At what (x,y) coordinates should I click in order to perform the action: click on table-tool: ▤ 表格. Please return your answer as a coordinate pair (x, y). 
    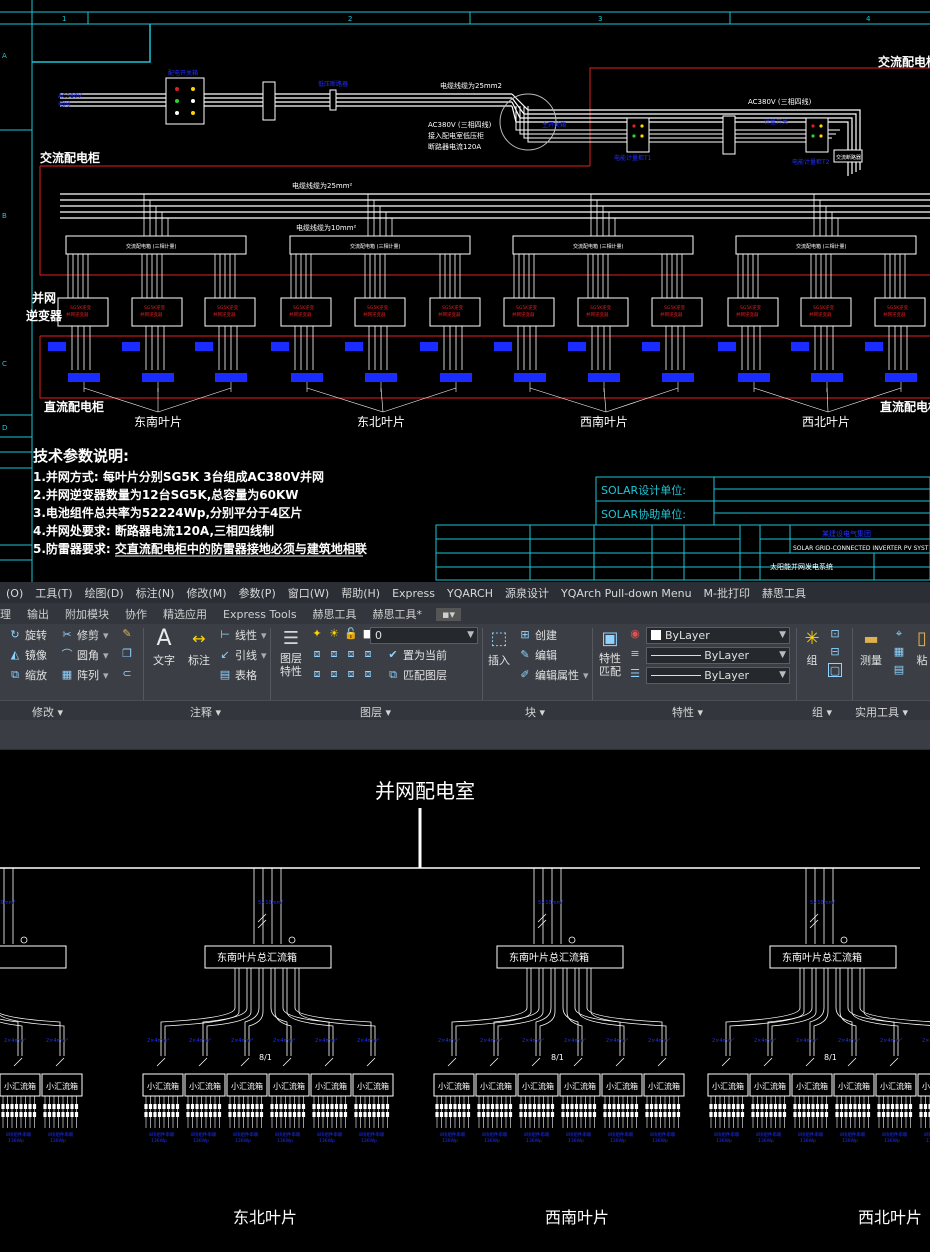
    Looking at the image, I should click on (237, 675).